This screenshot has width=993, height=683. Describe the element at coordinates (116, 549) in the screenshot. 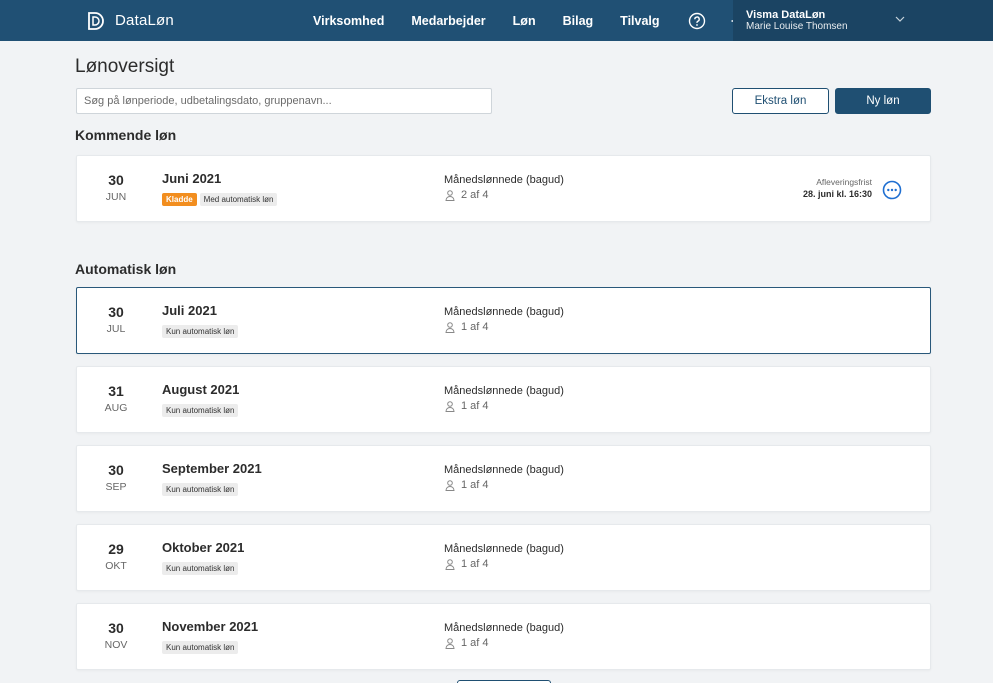

I see `pay-day: 29` at that location.